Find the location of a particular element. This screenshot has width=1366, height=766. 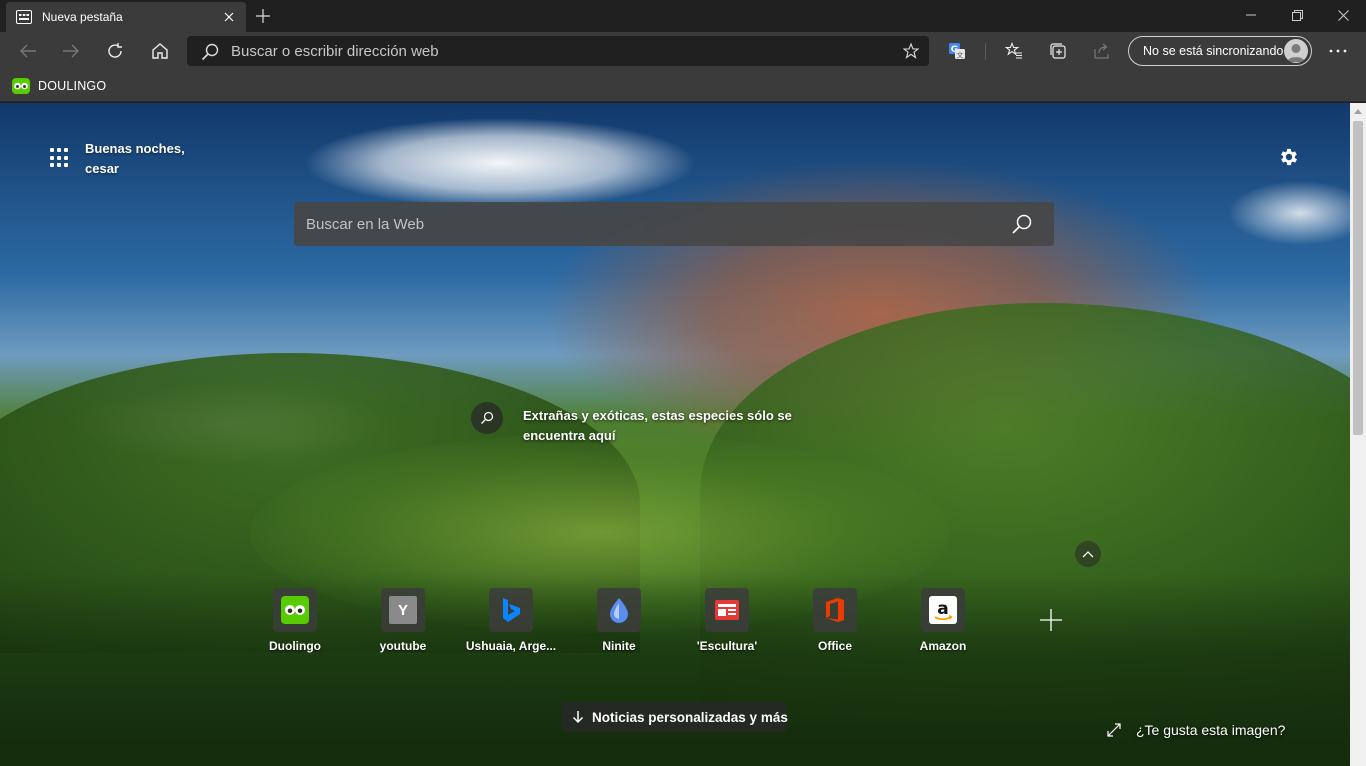

arrow-down-icon is located at coordinates (578, 717).